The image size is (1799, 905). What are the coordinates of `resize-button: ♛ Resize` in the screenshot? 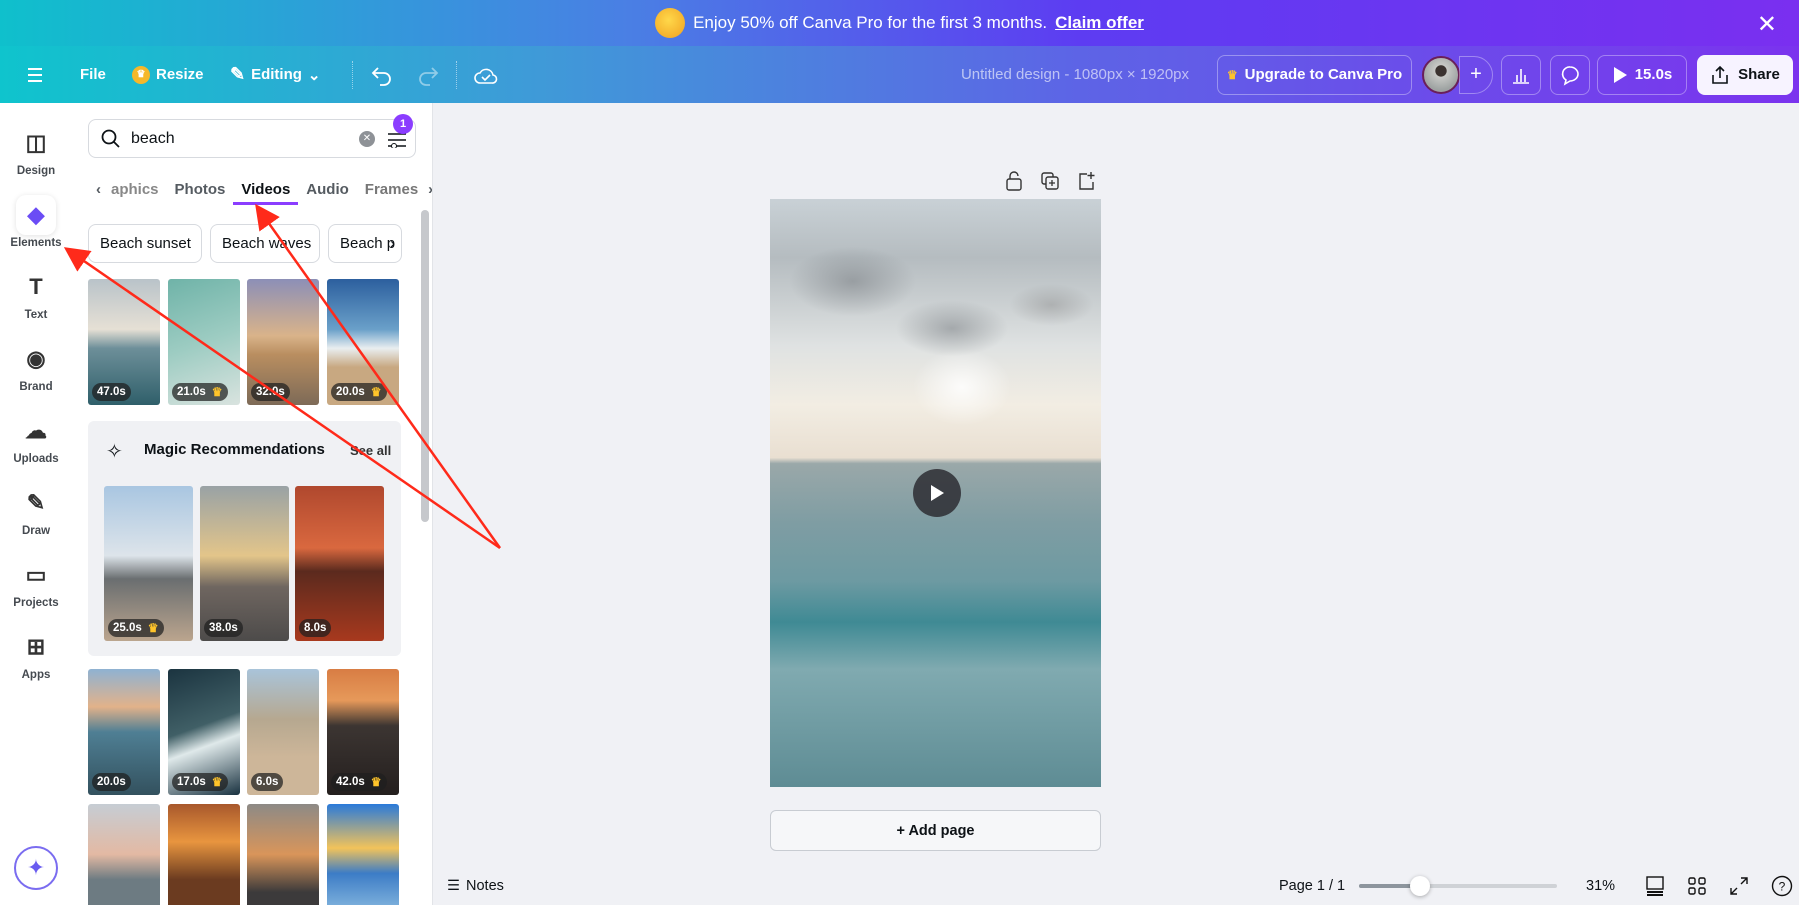 It's located at (168, 74).